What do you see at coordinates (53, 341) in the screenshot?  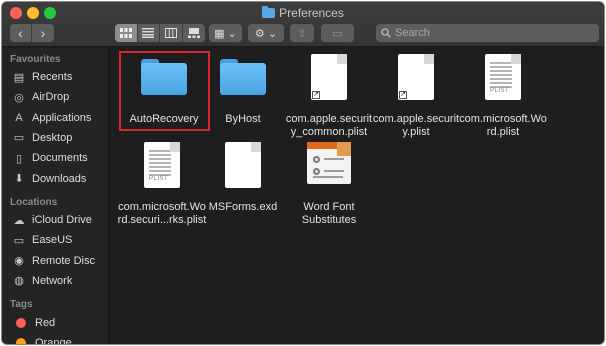 I see `sidebar-item-label: Orange` at bounding box center [53, 341].